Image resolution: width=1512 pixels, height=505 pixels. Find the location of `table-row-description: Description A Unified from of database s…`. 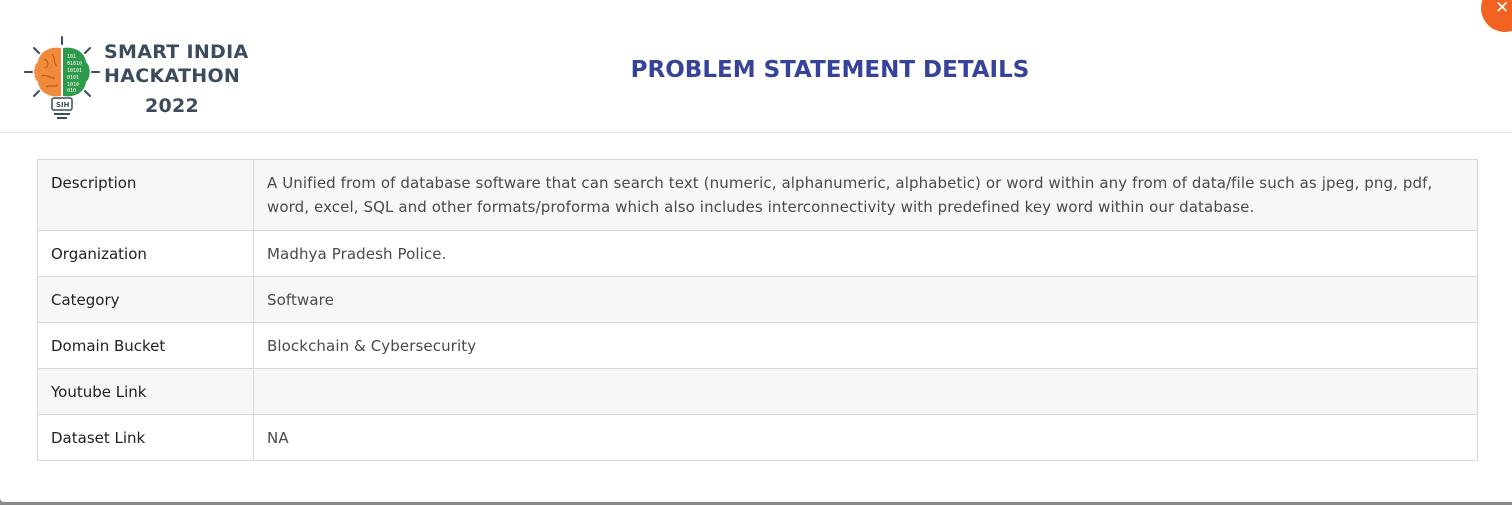

table-row-description: Description A Unified from of database s… is located at coordinates (757, 195).